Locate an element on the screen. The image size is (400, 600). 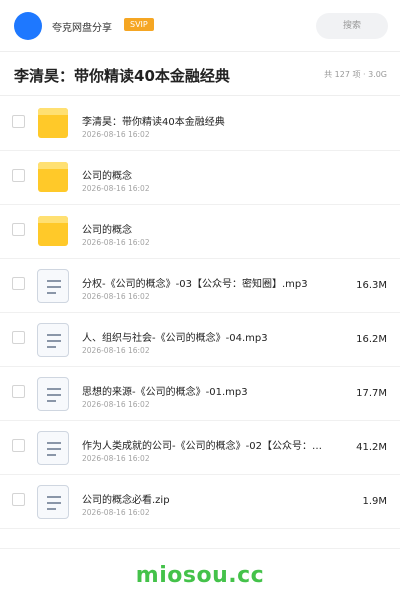
search-input: 搜索 is located at coordinates (352, 26).